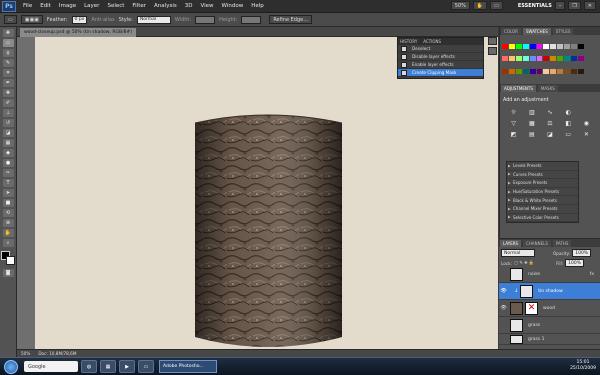 The width and height of the screenshot is (600, 375). Describe the element at coordinates (146, 366) in the screenshot. I see `folder-icon: ▭` at that location.